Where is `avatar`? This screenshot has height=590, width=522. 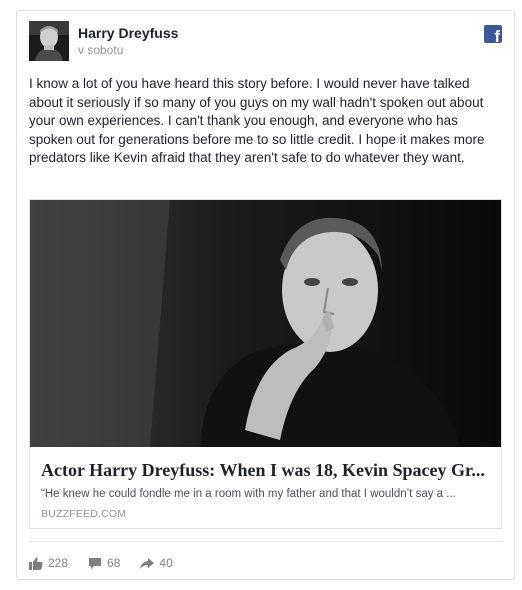
avatar is located at coordinates (49, 41).